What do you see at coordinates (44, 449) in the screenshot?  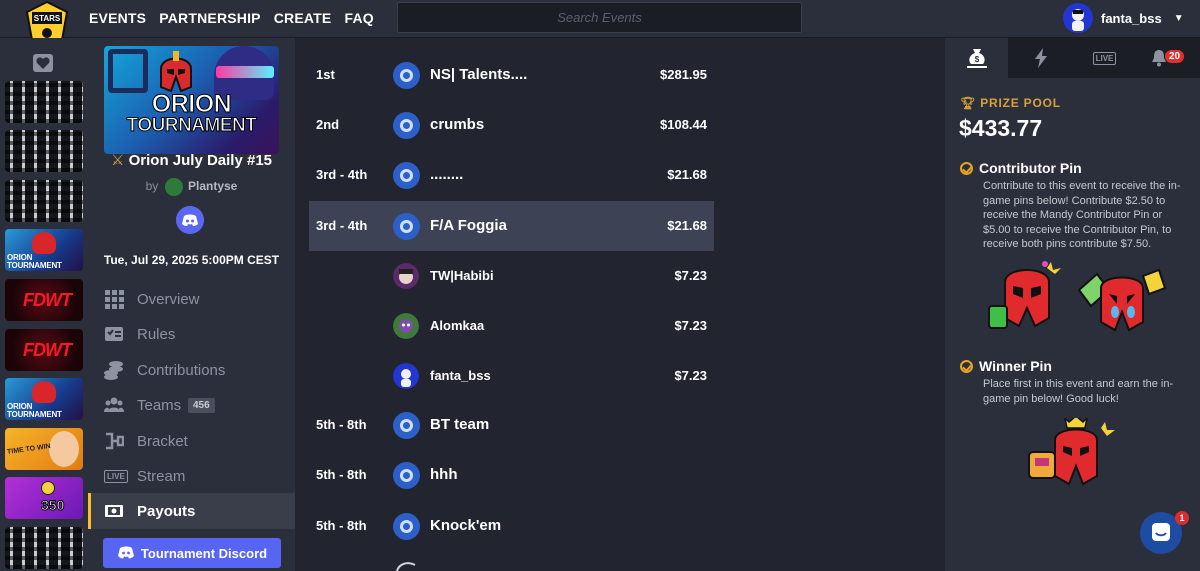 I see `event-thumb: TIME TO WIN` at bounding box center [44, 449].